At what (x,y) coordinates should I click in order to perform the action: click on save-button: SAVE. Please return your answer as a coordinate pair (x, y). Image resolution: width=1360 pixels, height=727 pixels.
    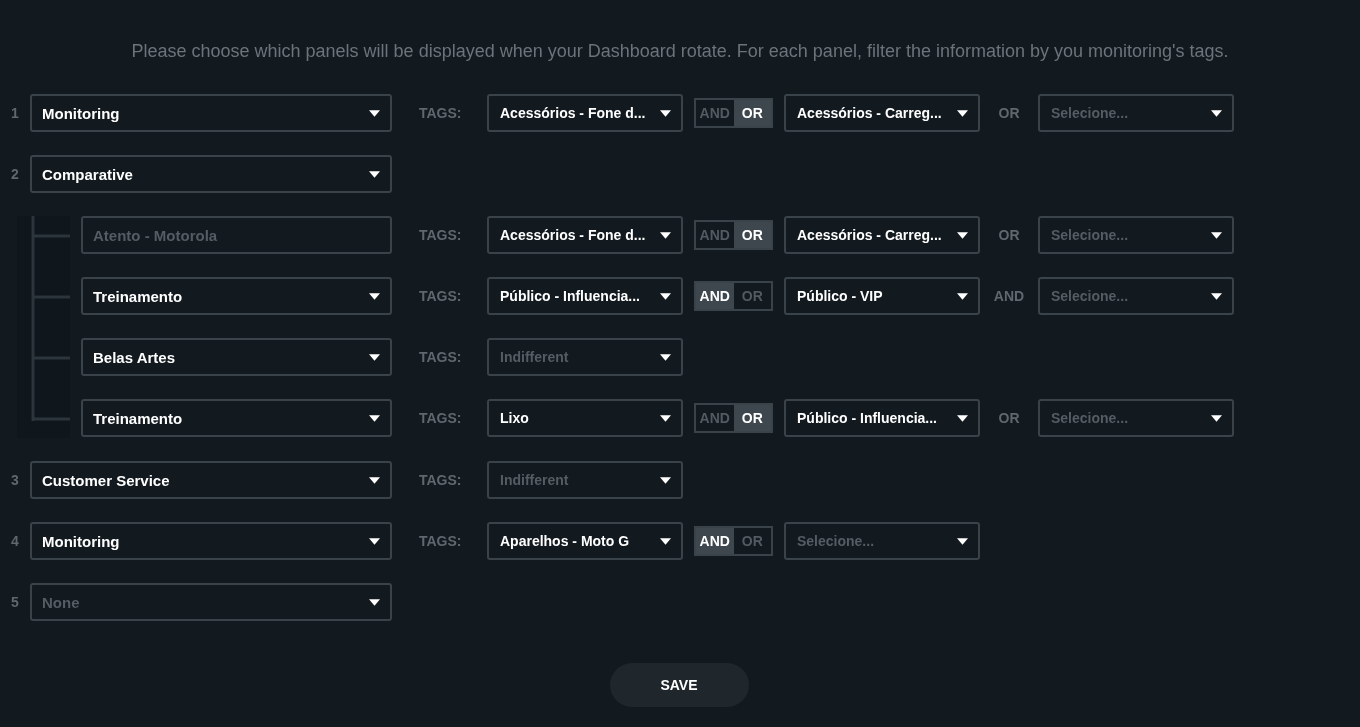
    Looking at the image, I should click on (679, 685).